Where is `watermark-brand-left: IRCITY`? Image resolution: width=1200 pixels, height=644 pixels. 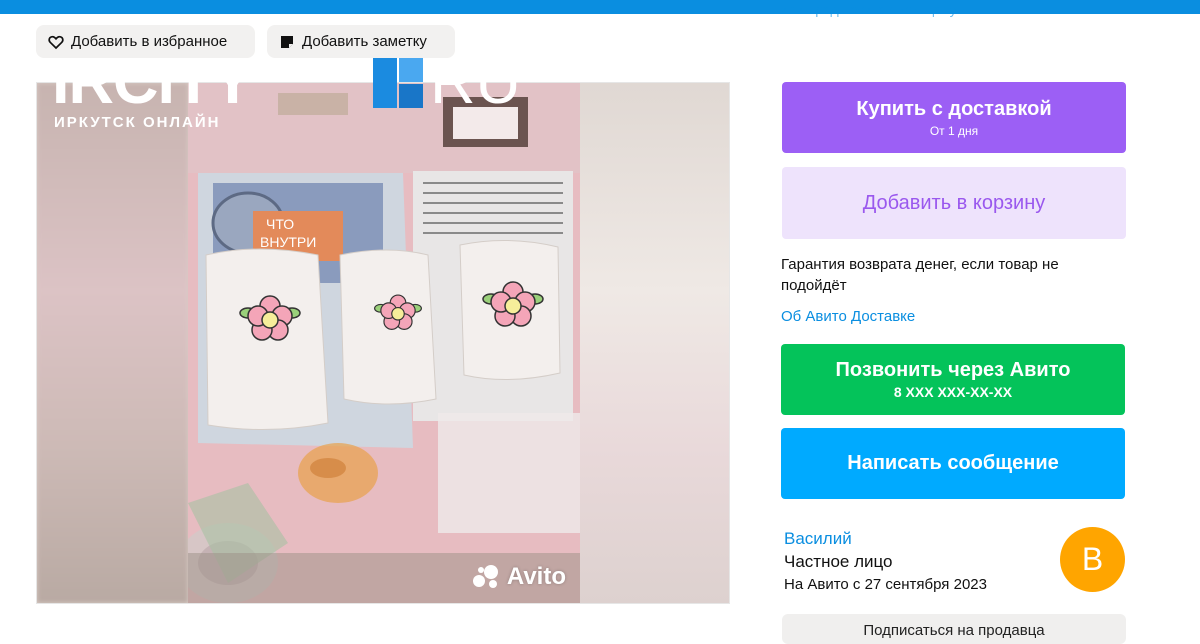 watermark-brand-left: IRCITY is located at coordinates (153, 82).